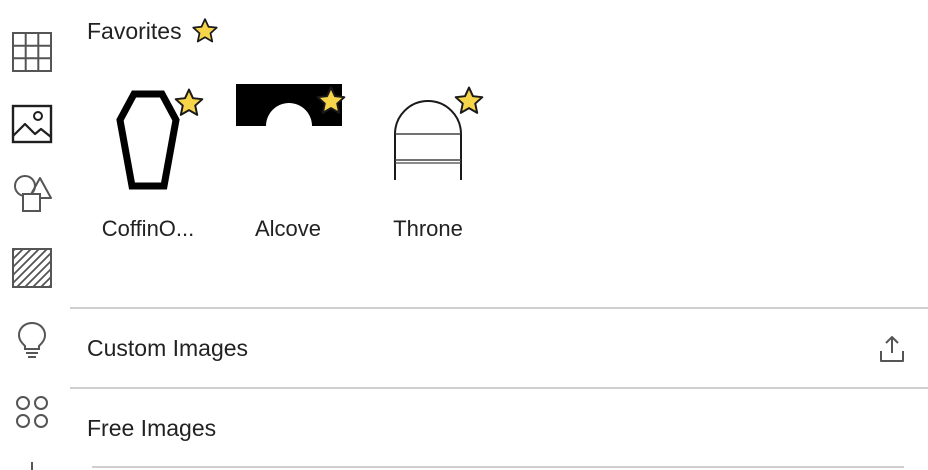 The image size is (928, 470). I want to click on four-circles-icon, so click(32, 412).